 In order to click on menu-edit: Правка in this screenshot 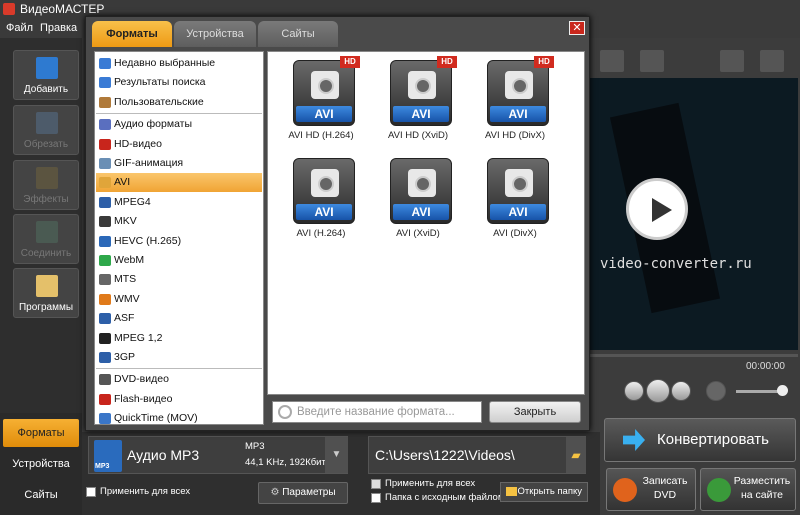, I will do `click(58, 28)`.